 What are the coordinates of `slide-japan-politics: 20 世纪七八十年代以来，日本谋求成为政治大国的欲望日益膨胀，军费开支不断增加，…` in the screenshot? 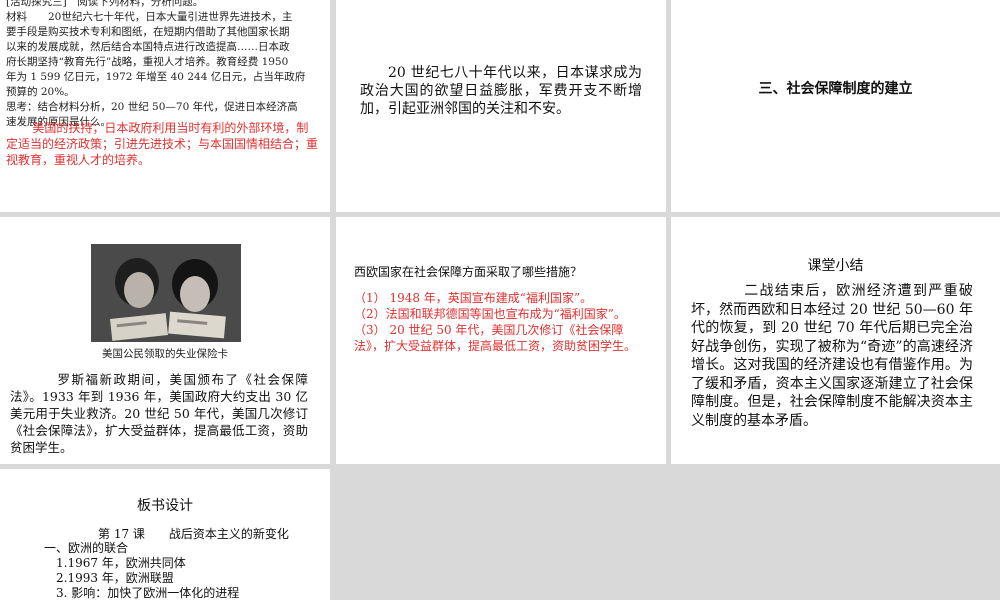 It's located at (501, 106).